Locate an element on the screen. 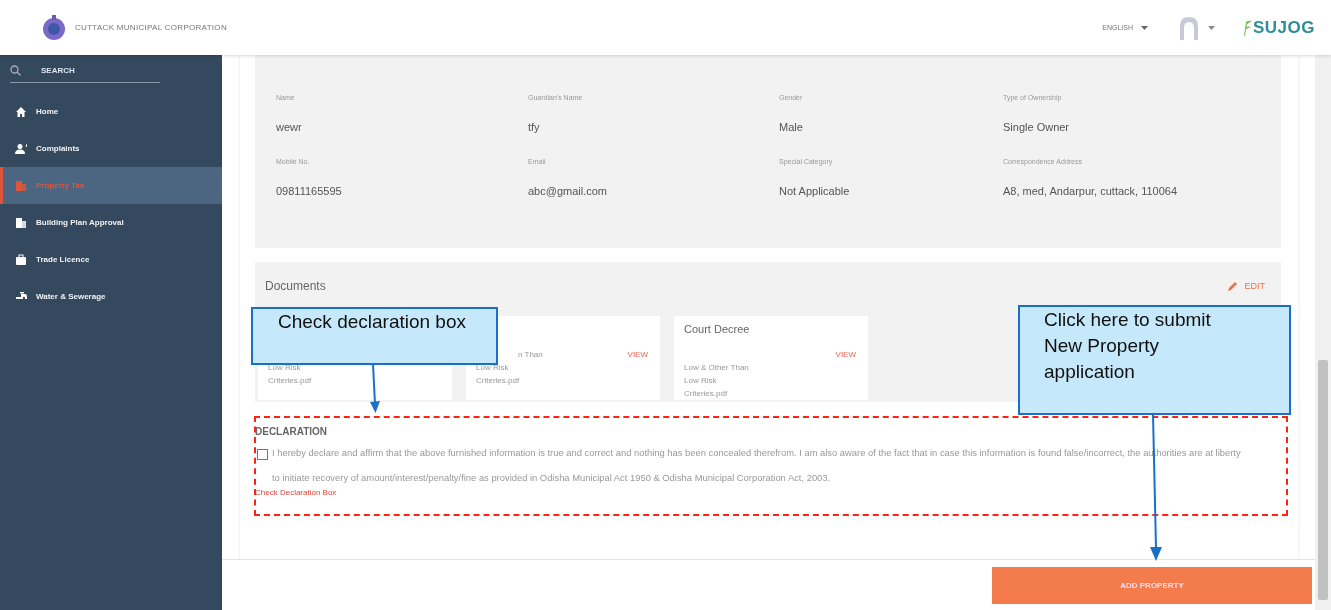 The height and width of the screenshot is (610, 1331). sidebar-item: Trade Licence is located at coordinates (111, 259).